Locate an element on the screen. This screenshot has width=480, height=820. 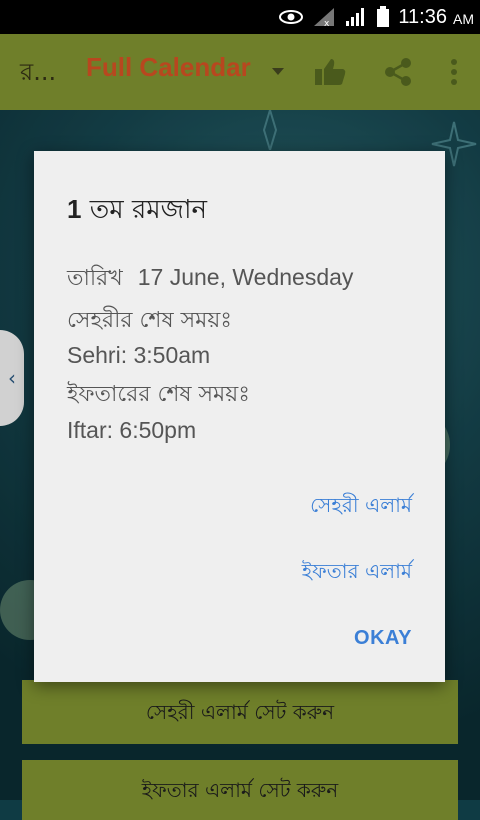
app-bar: র... Full Calendar is located at coordinates (240, 72).